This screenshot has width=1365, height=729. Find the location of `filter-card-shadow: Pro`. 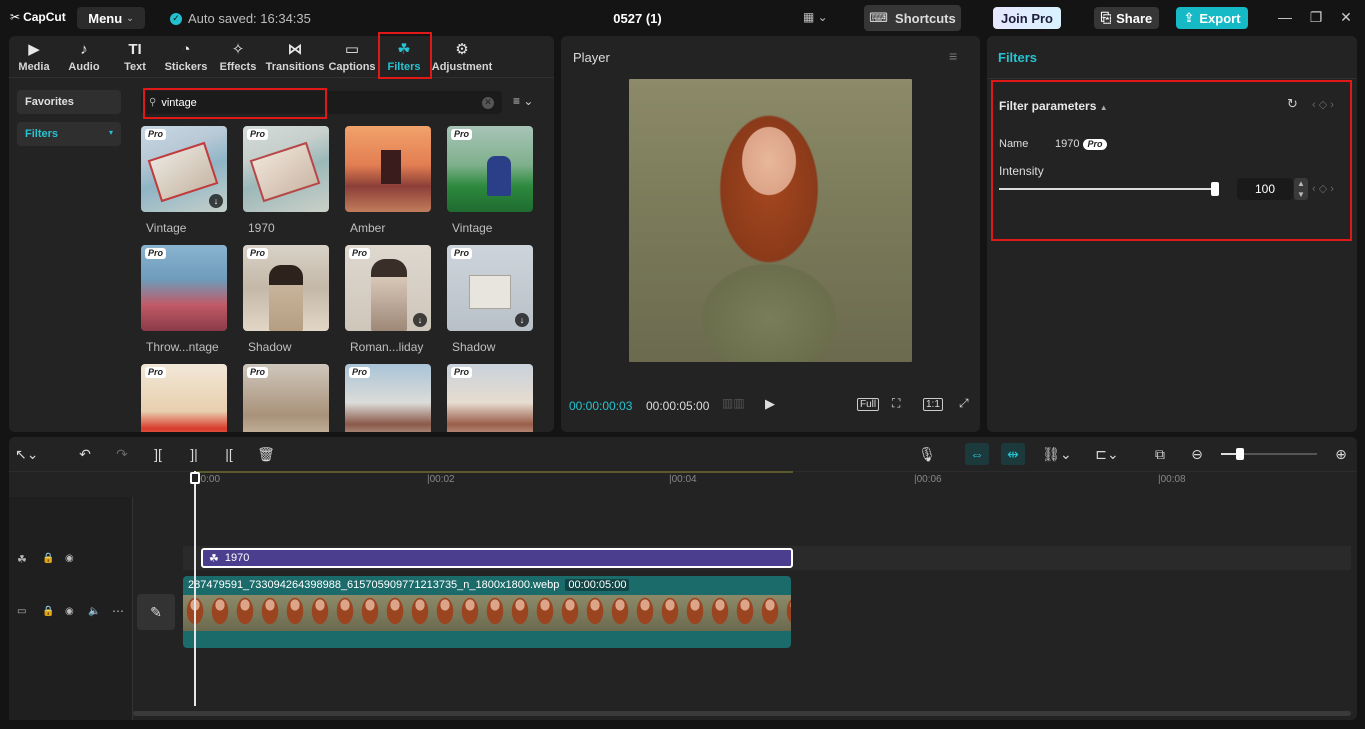

filter-card-shadow: Pro is located at coordinates (286, 288).